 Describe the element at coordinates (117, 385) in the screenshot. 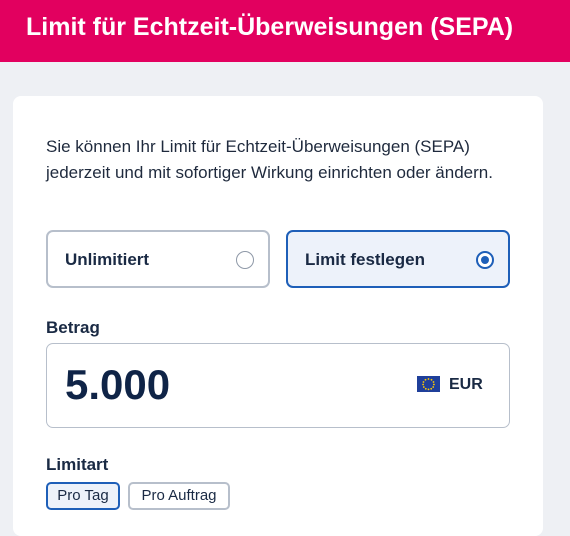

I see `amount-value: 5.000` at that location.